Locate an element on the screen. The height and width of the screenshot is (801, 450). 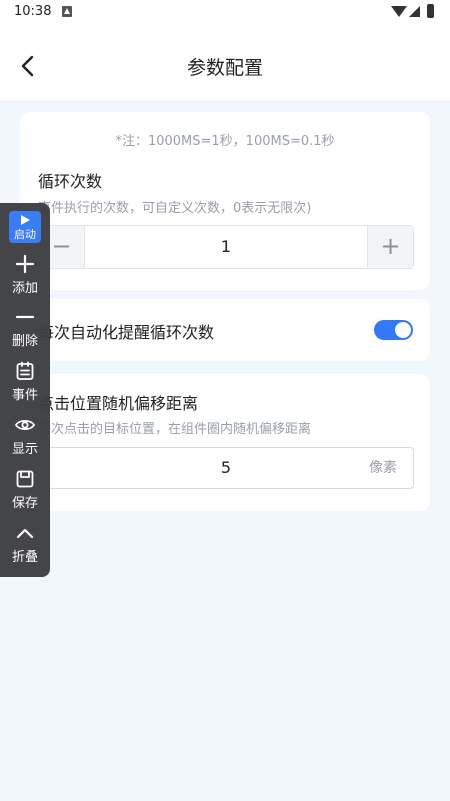
remind-card: 每次自动化提醒循环次数 is located at coordinates (225, 330).